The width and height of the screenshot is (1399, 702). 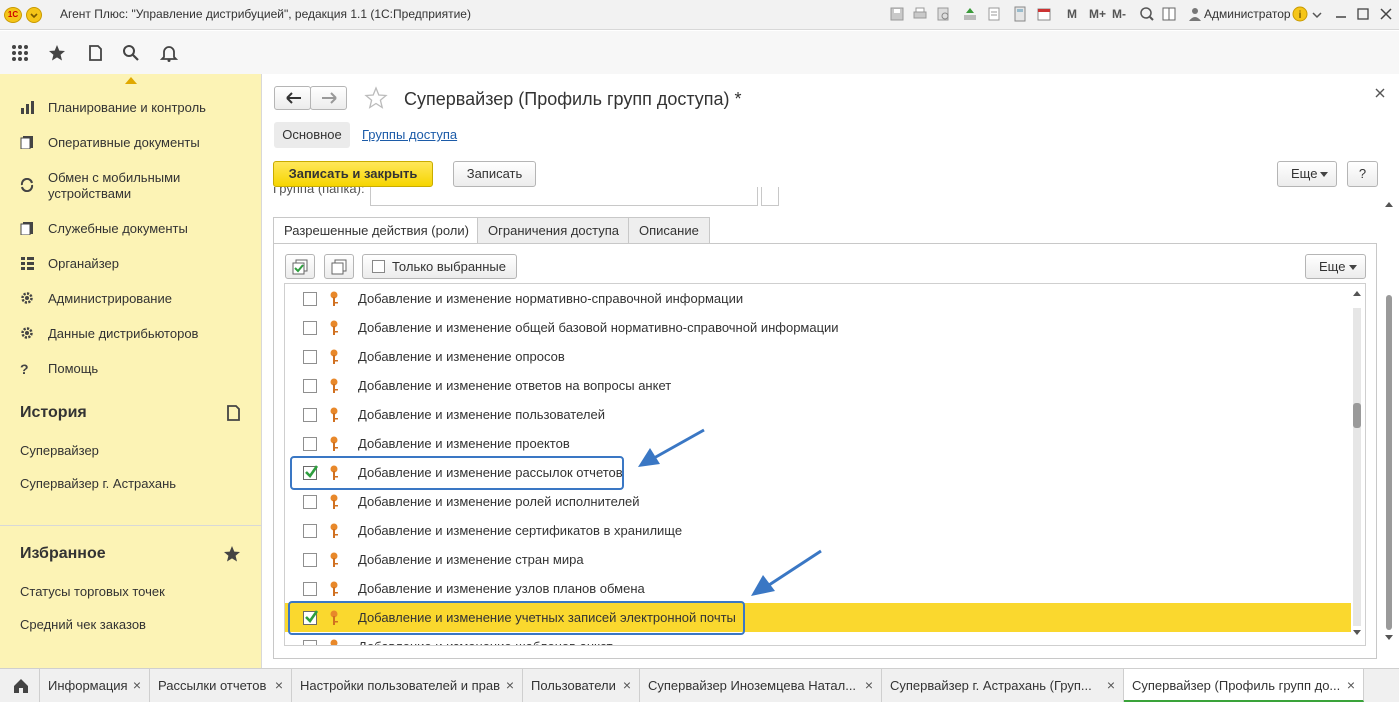 I want to click on memory-plus-button: M+, so click(x=1097, y=14).